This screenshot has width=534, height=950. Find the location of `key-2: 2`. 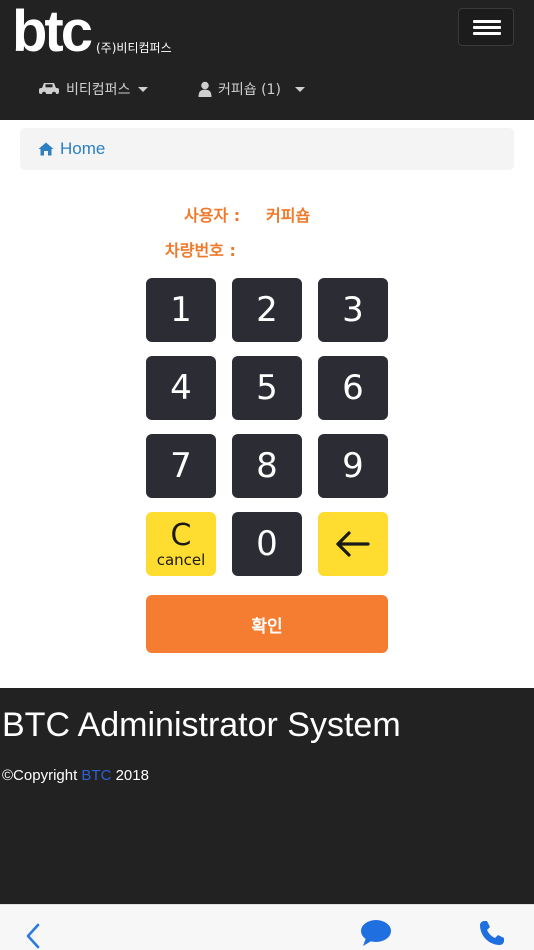

key-2: 2 is located at coordinates (267, 310).